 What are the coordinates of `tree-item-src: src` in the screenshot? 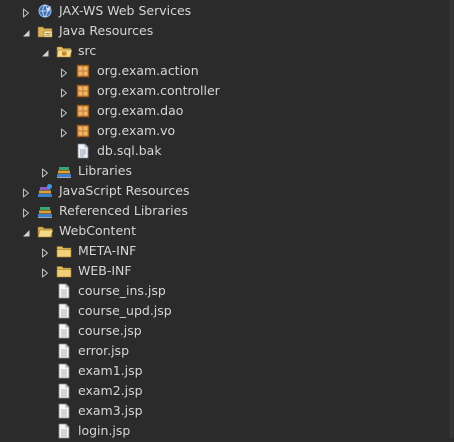 It's located at (225, 51).